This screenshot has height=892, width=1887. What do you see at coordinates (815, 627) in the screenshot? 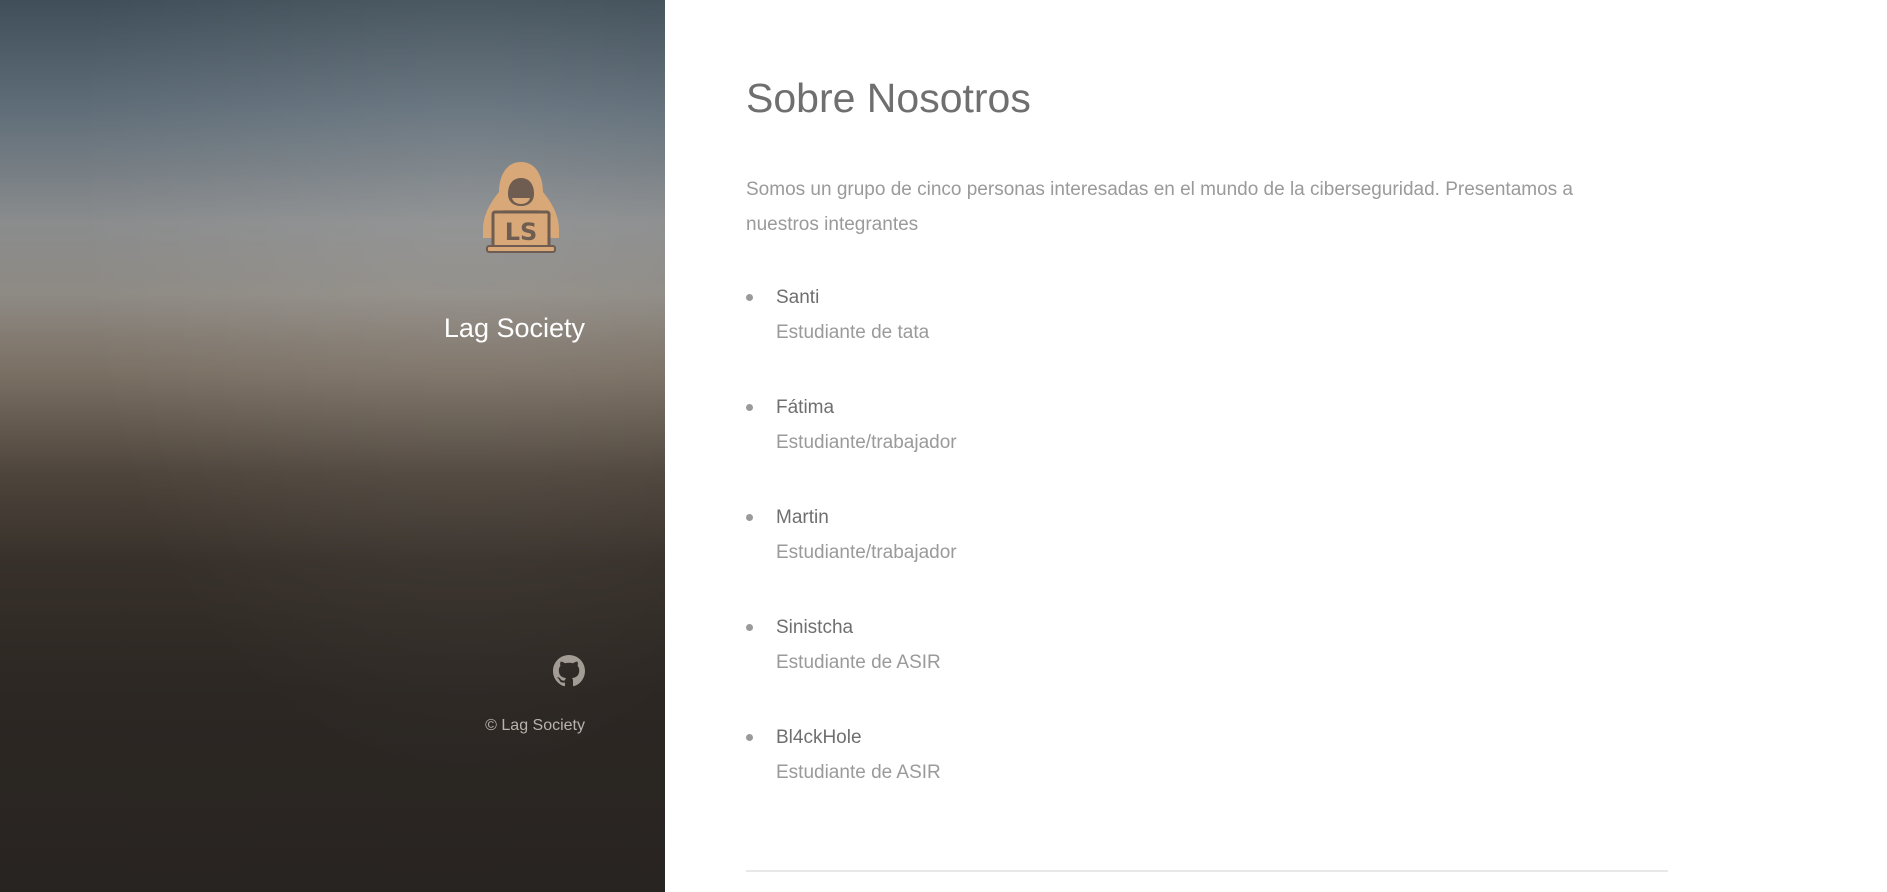
I see `member-name: Sinistcha` at bounding box center [815, 627].